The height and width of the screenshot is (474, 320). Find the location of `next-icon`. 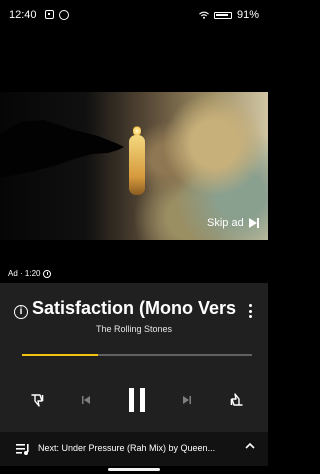

next-icon is located at coordinates (187, 400).